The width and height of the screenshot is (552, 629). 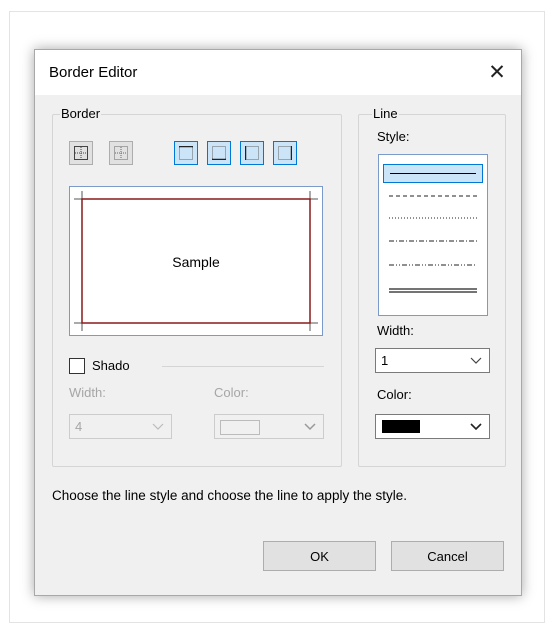 What do you see at coordinates (395, 330) in the screenshot?
I see `line-width-label: Width:` at bounding box center [395, 330].